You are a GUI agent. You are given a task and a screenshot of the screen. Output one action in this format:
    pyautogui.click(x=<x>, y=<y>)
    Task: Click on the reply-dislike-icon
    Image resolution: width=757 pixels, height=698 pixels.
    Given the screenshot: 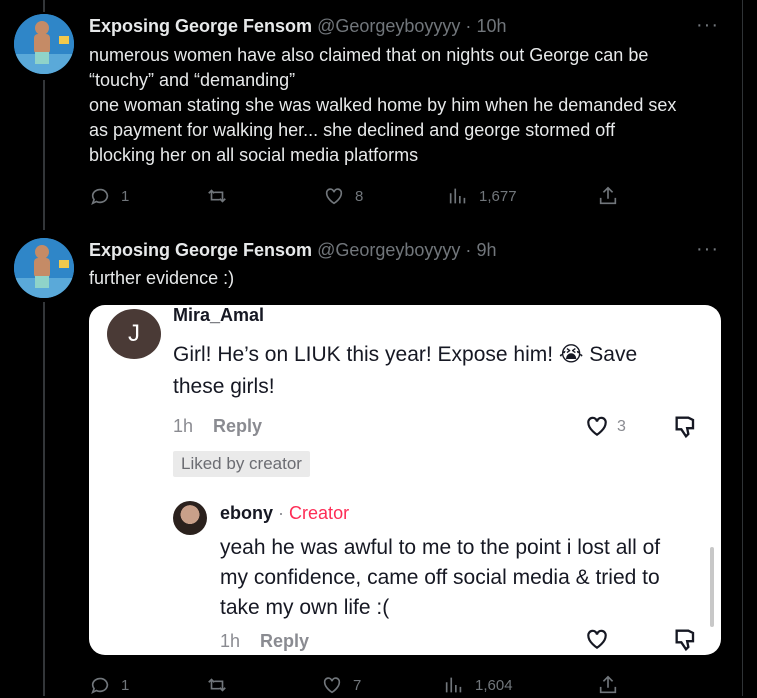 What is the action you would take?
    pyautogui.click(x=686, y=640)
    